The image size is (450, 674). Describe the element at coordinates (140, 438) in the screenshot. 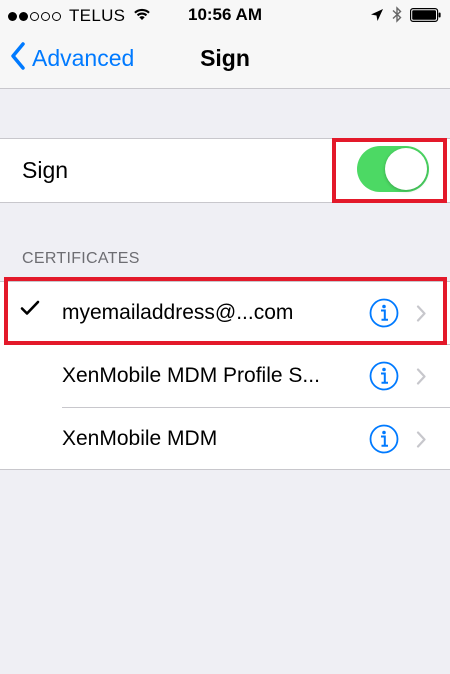

I see `certificate-label: XenMobile MDM` at that location.